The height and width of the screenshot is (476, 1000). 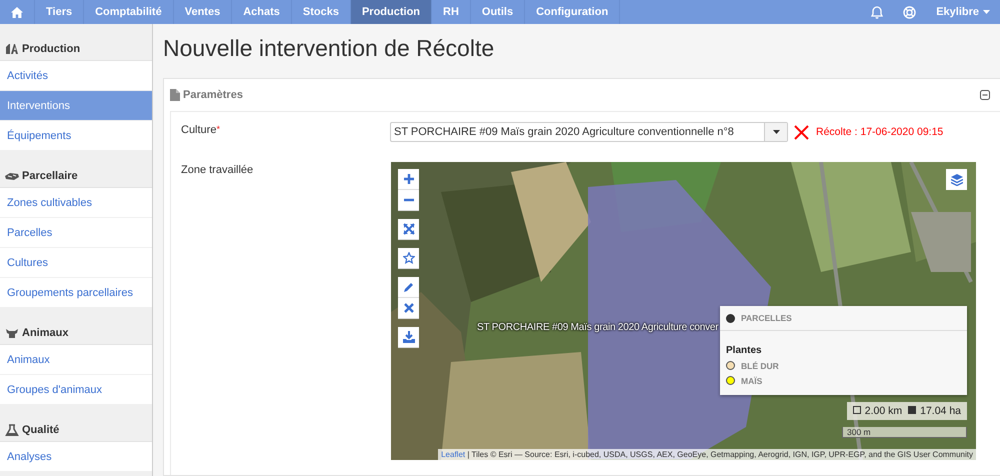 I want to click on star-button, so click(x=408, y=258).